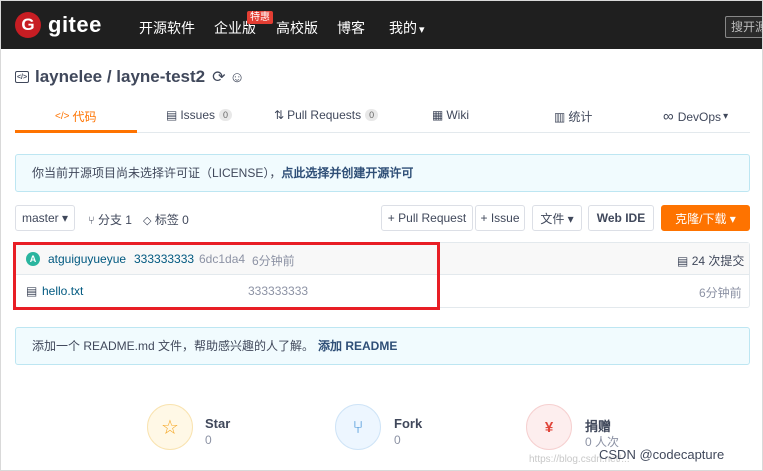 Image resolution: width=763 pixels, height=471 pixels. Describe the element at coordinates (75, 24) in the screenshot. I see `gitee-logo-text: gitee` at that location.